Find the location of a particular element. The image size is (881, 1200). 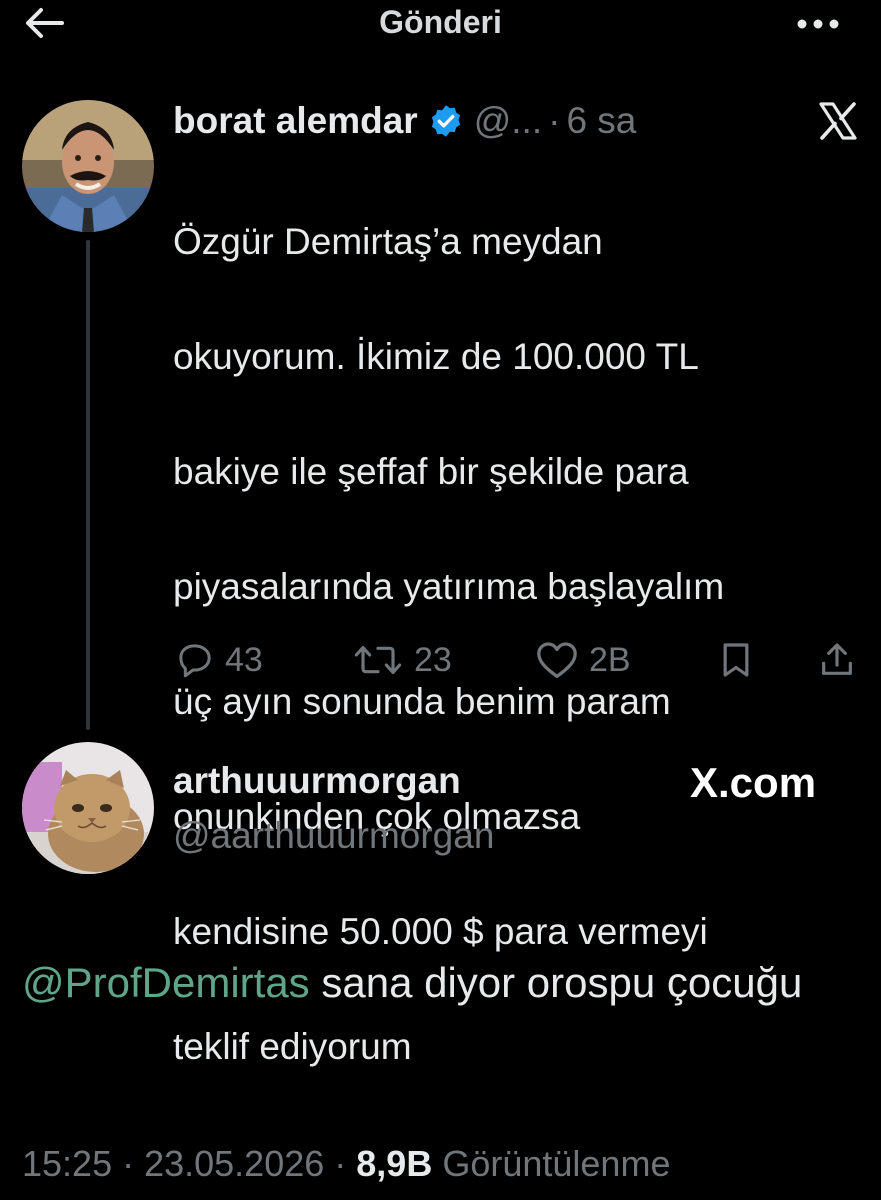

retweet-icon is located at coordinates (378, 660).